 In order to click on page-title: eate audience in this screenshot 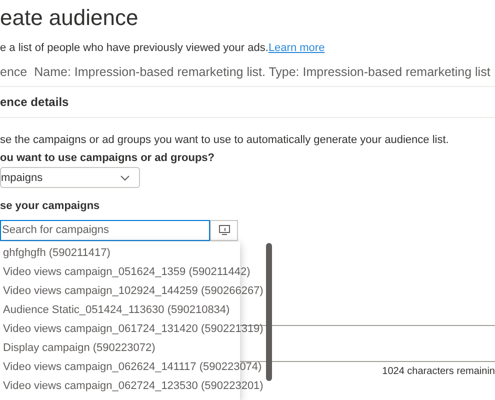, I will do `click(69, 18)`.